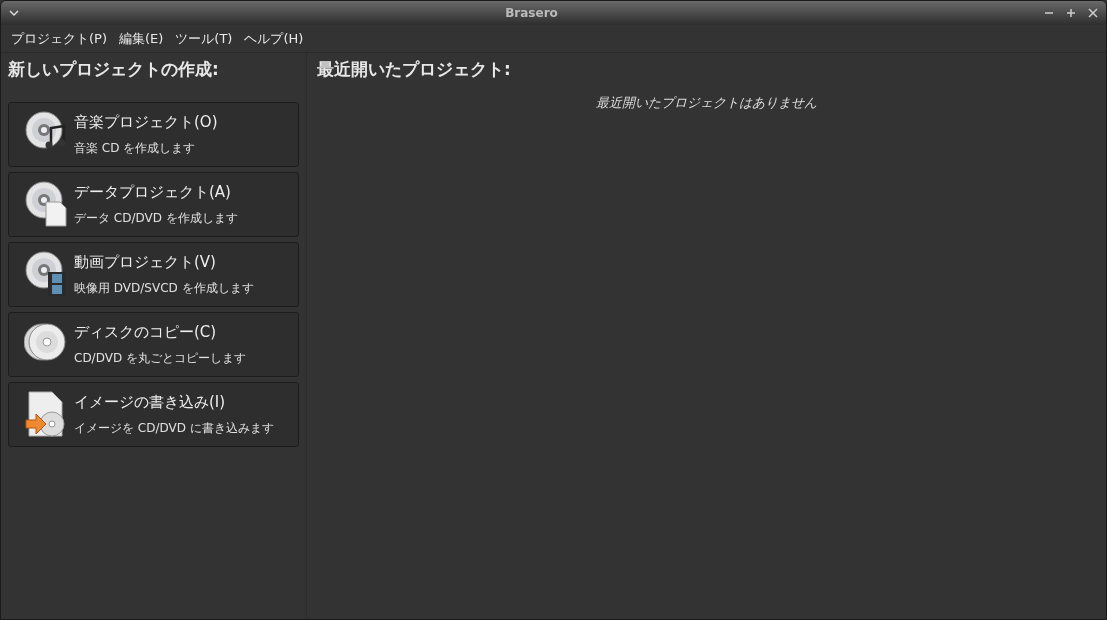 Image resolution: width=1107 pixels, height=620 pixels. I want to click on window-menu-icon, so click(14, 13).